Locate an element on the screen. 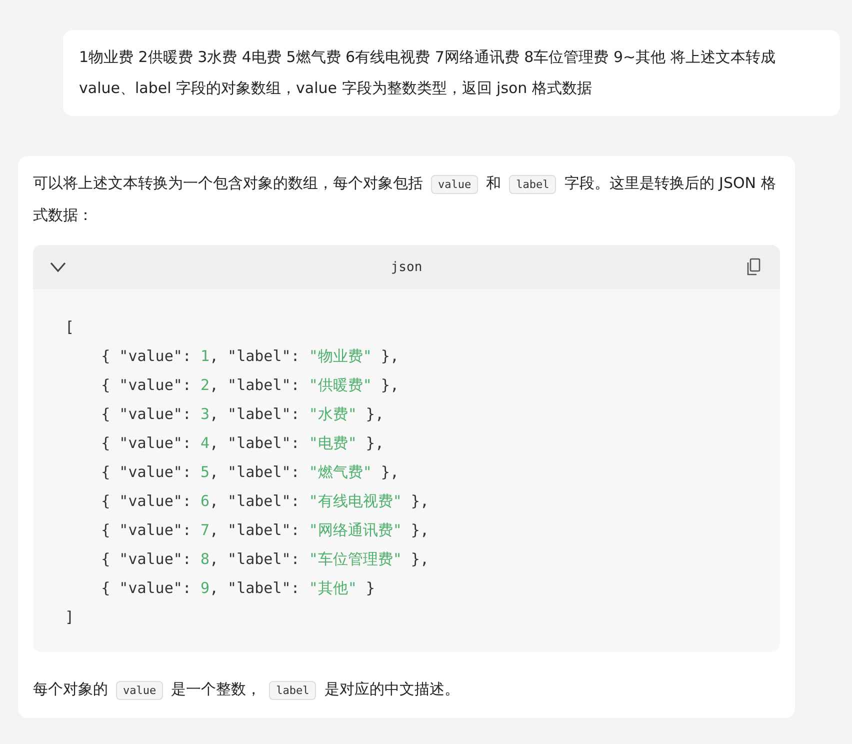  code-line: { "value": 4, "label": "电费" }, is located at coordinates (242, 443).